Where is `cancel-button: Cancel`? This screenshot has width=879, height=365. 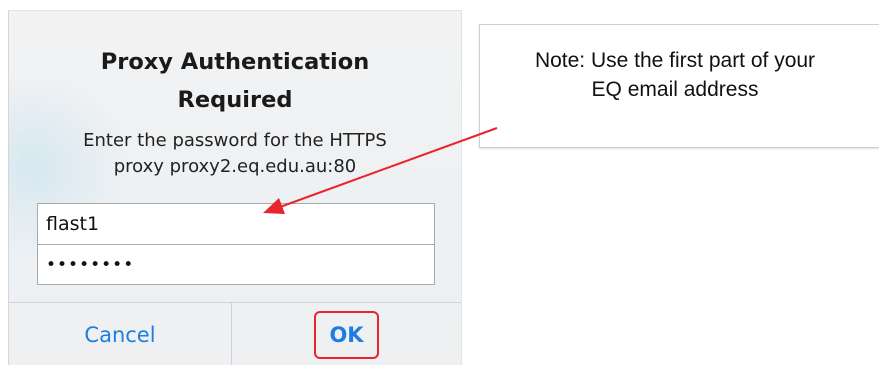 cancel-button: Cancel is located at coordinates (120, 334).